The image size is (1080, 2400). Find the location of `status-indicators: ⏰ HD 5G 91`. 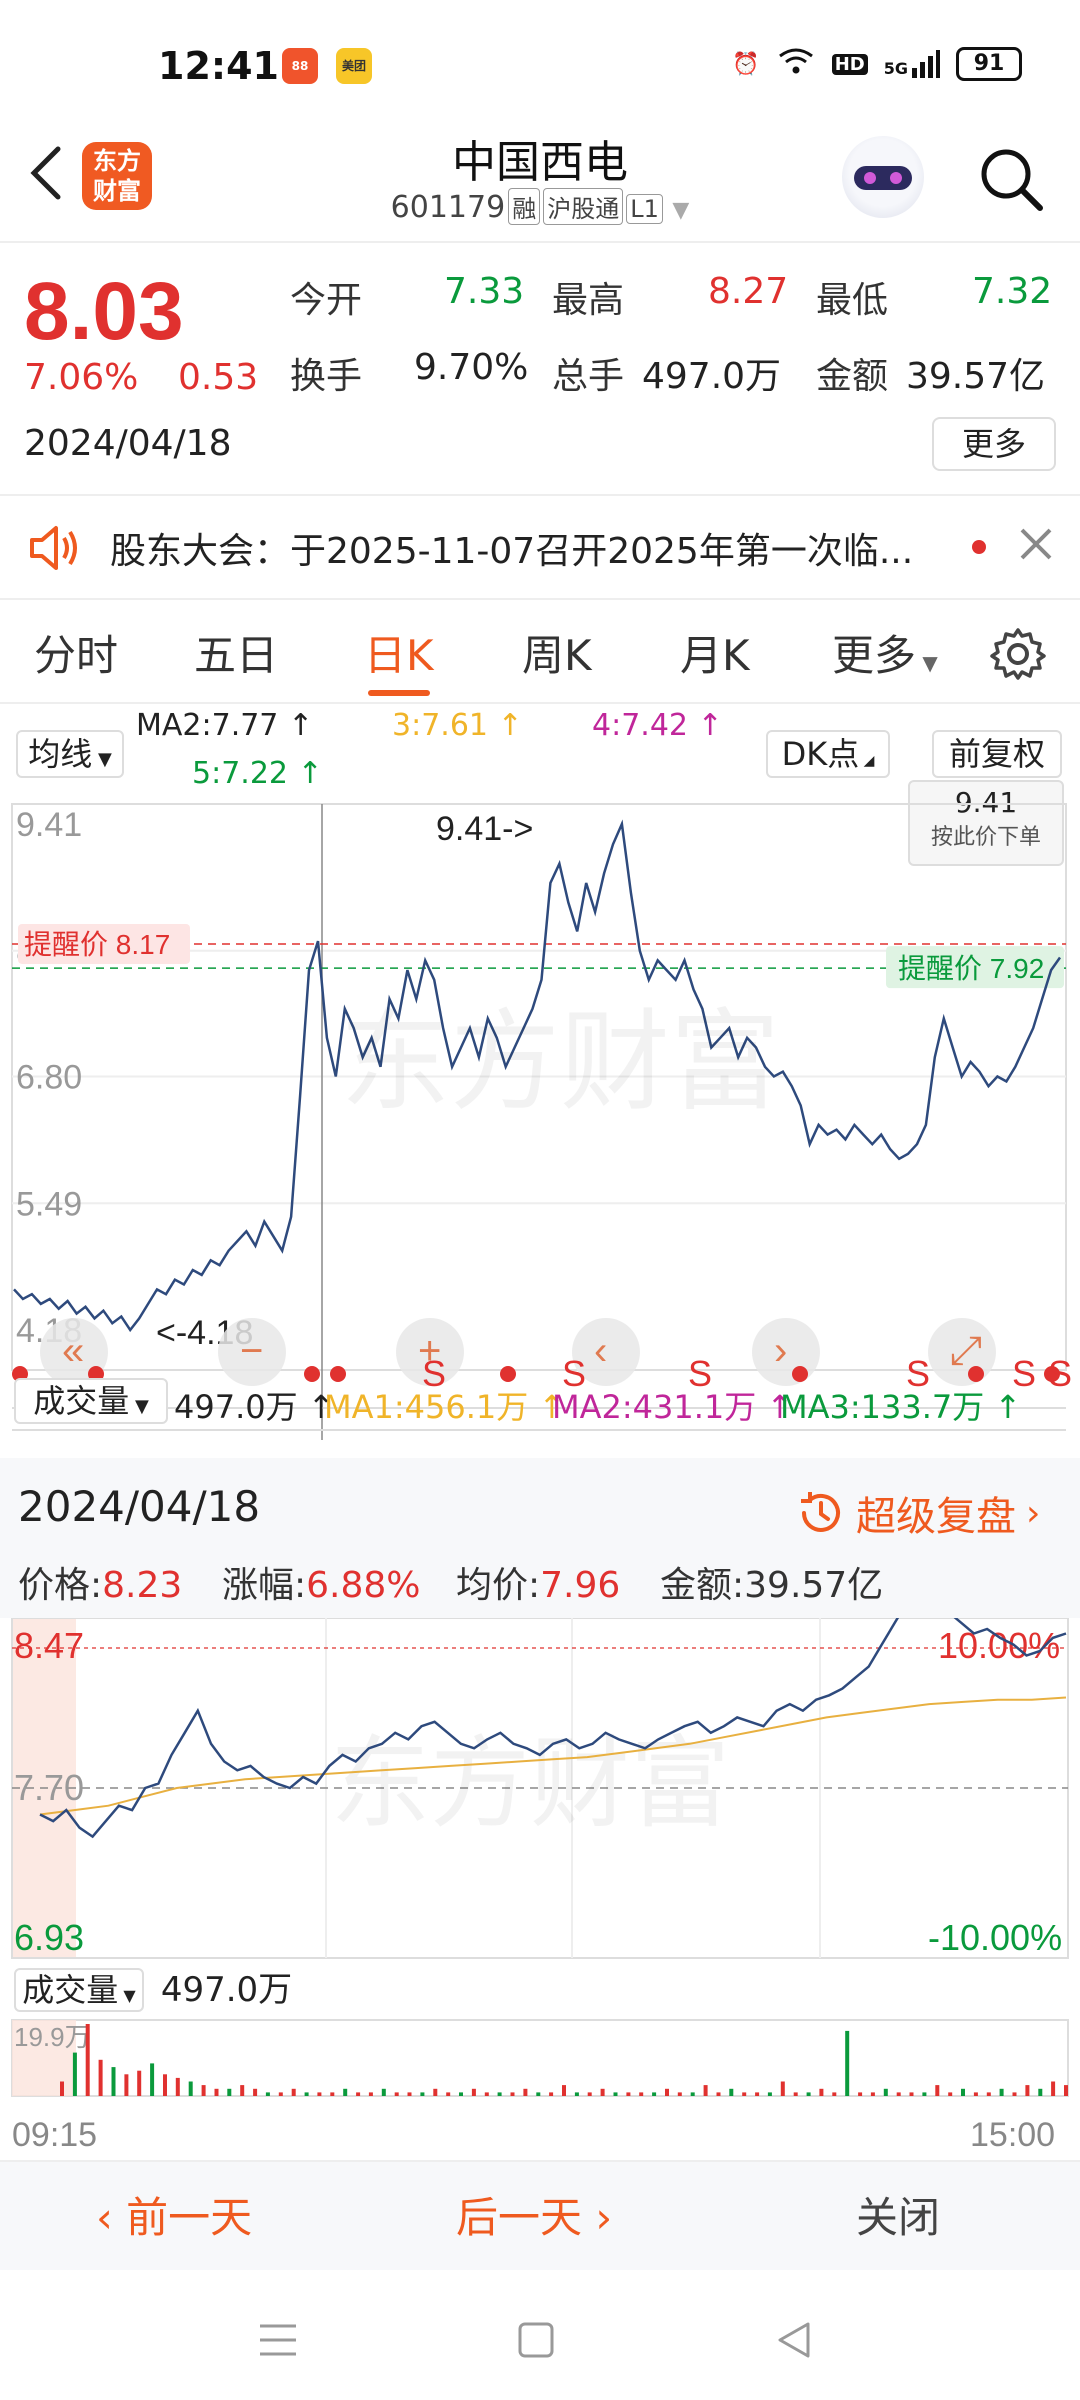

status-indicators: ⏰ HD 5G 91 is located at coordinates (877, 64).